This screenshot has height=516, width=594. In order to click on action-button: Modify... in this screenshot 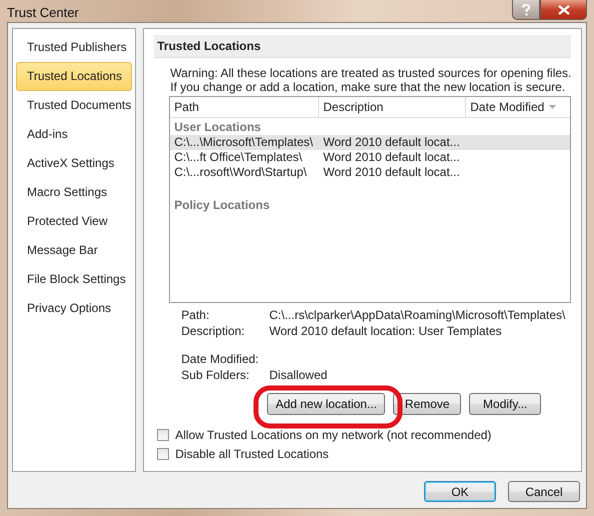, I will do `click(505, 404)`.